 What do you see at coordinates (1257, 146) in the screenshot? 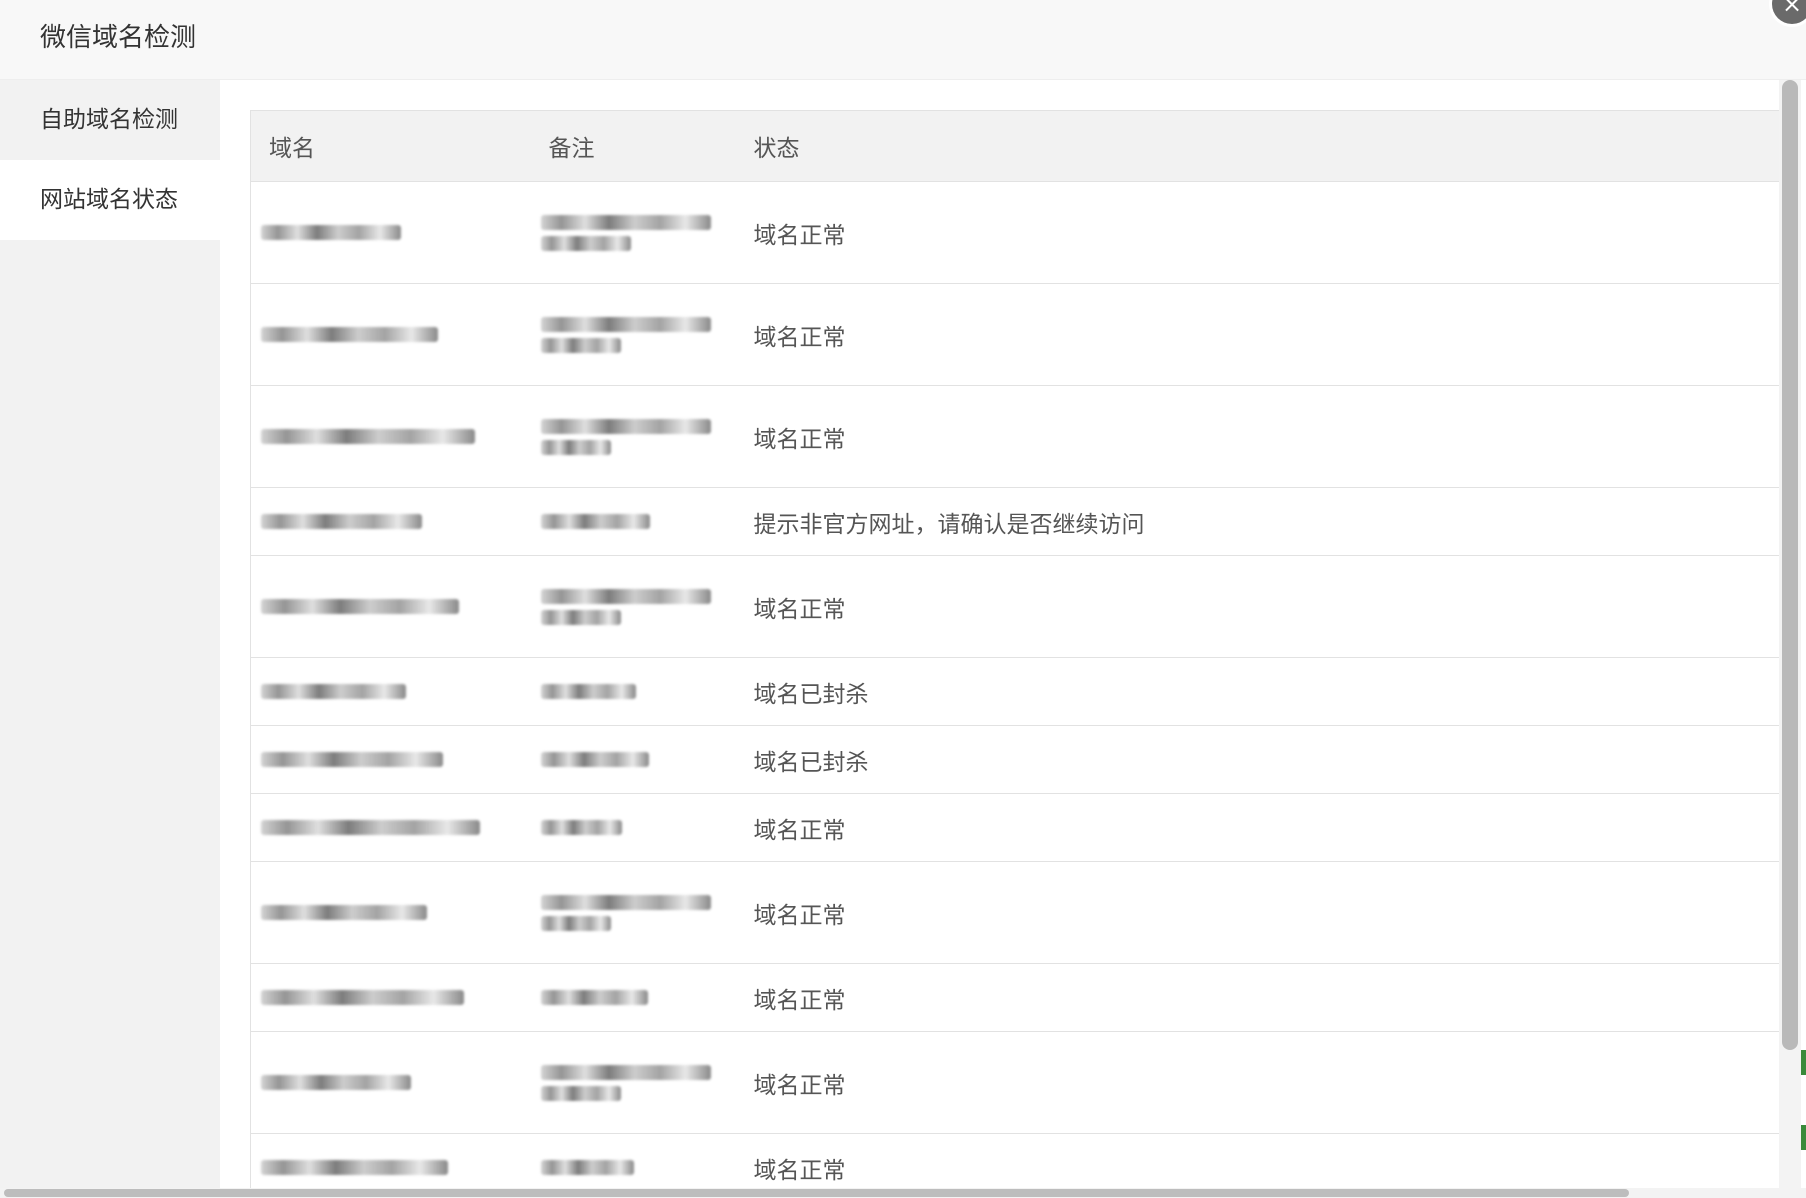
I see `column-header-status: 状态` at bounding box center [1257, 146].